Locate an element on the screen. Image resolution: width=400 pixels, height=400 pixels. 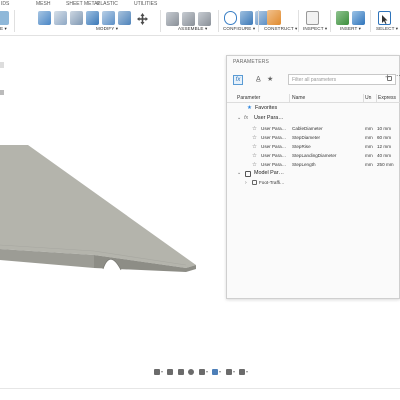
insert-derive-icon is located at coordinates (342, 18).